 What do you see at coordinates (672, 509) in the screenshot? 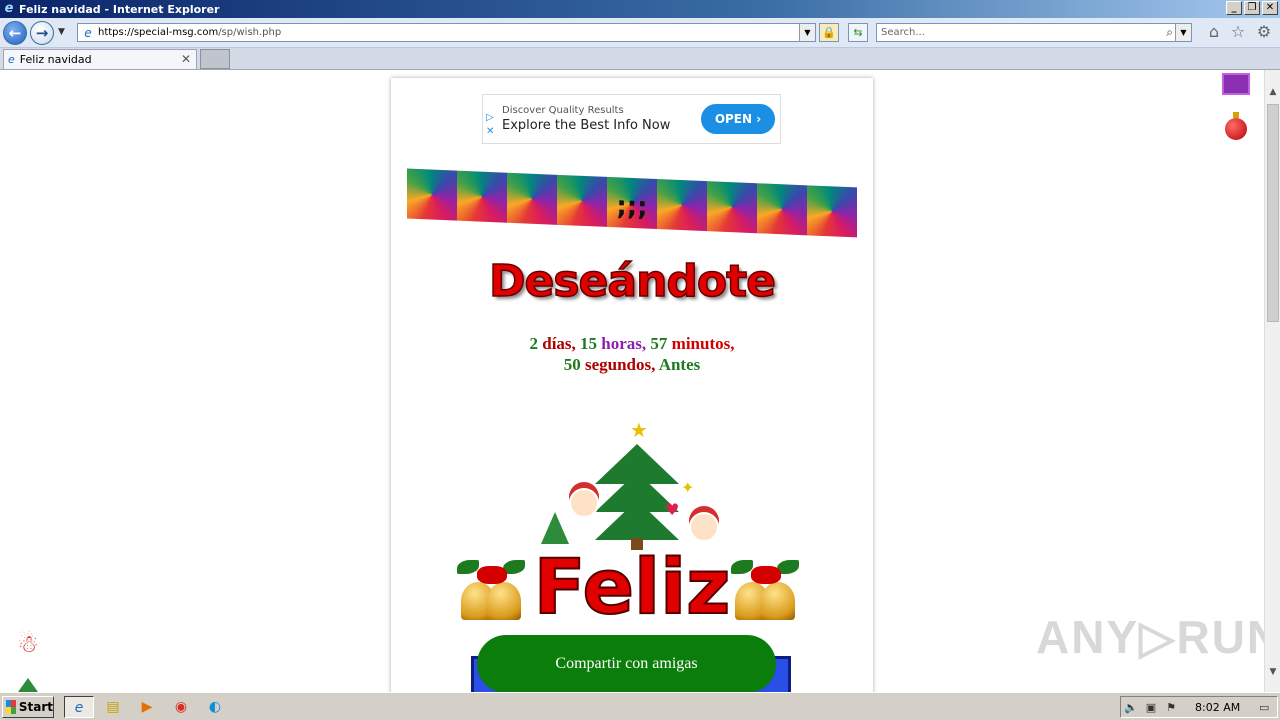
I see `heart-icon: ♥` at bounding box center [672, 509].